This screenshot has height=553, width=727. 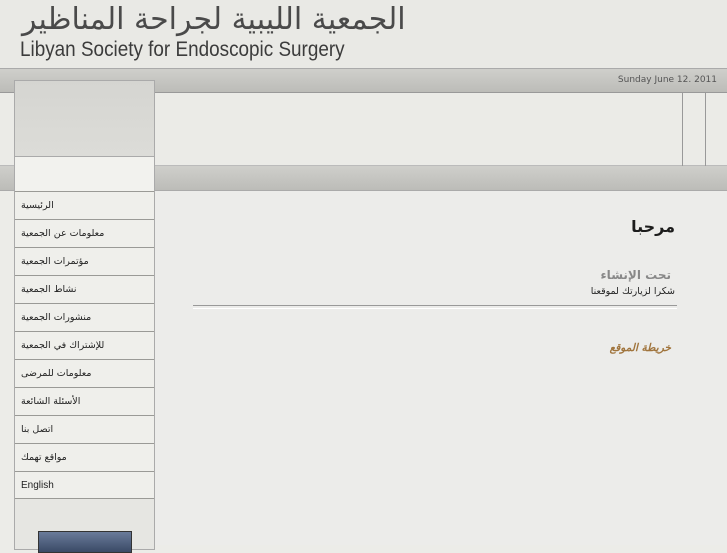 What do you see at coordinates (640, 348) in the screenshot?
I see `sitemap-link: خريطة الموقع` at bounding box center [640, 348].